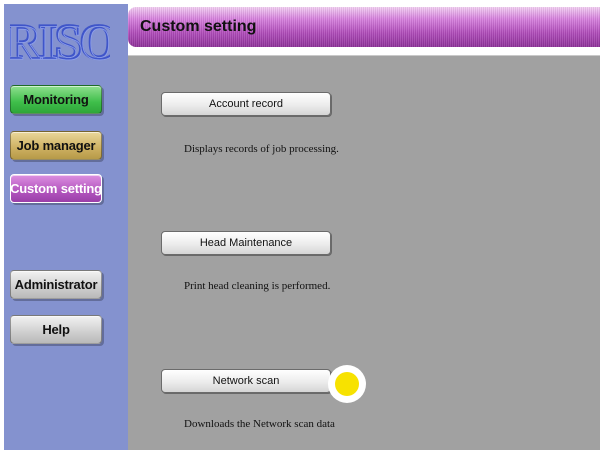 The image size is (600, 454). I want to click on svg-text: RISO, so click(60, 41).